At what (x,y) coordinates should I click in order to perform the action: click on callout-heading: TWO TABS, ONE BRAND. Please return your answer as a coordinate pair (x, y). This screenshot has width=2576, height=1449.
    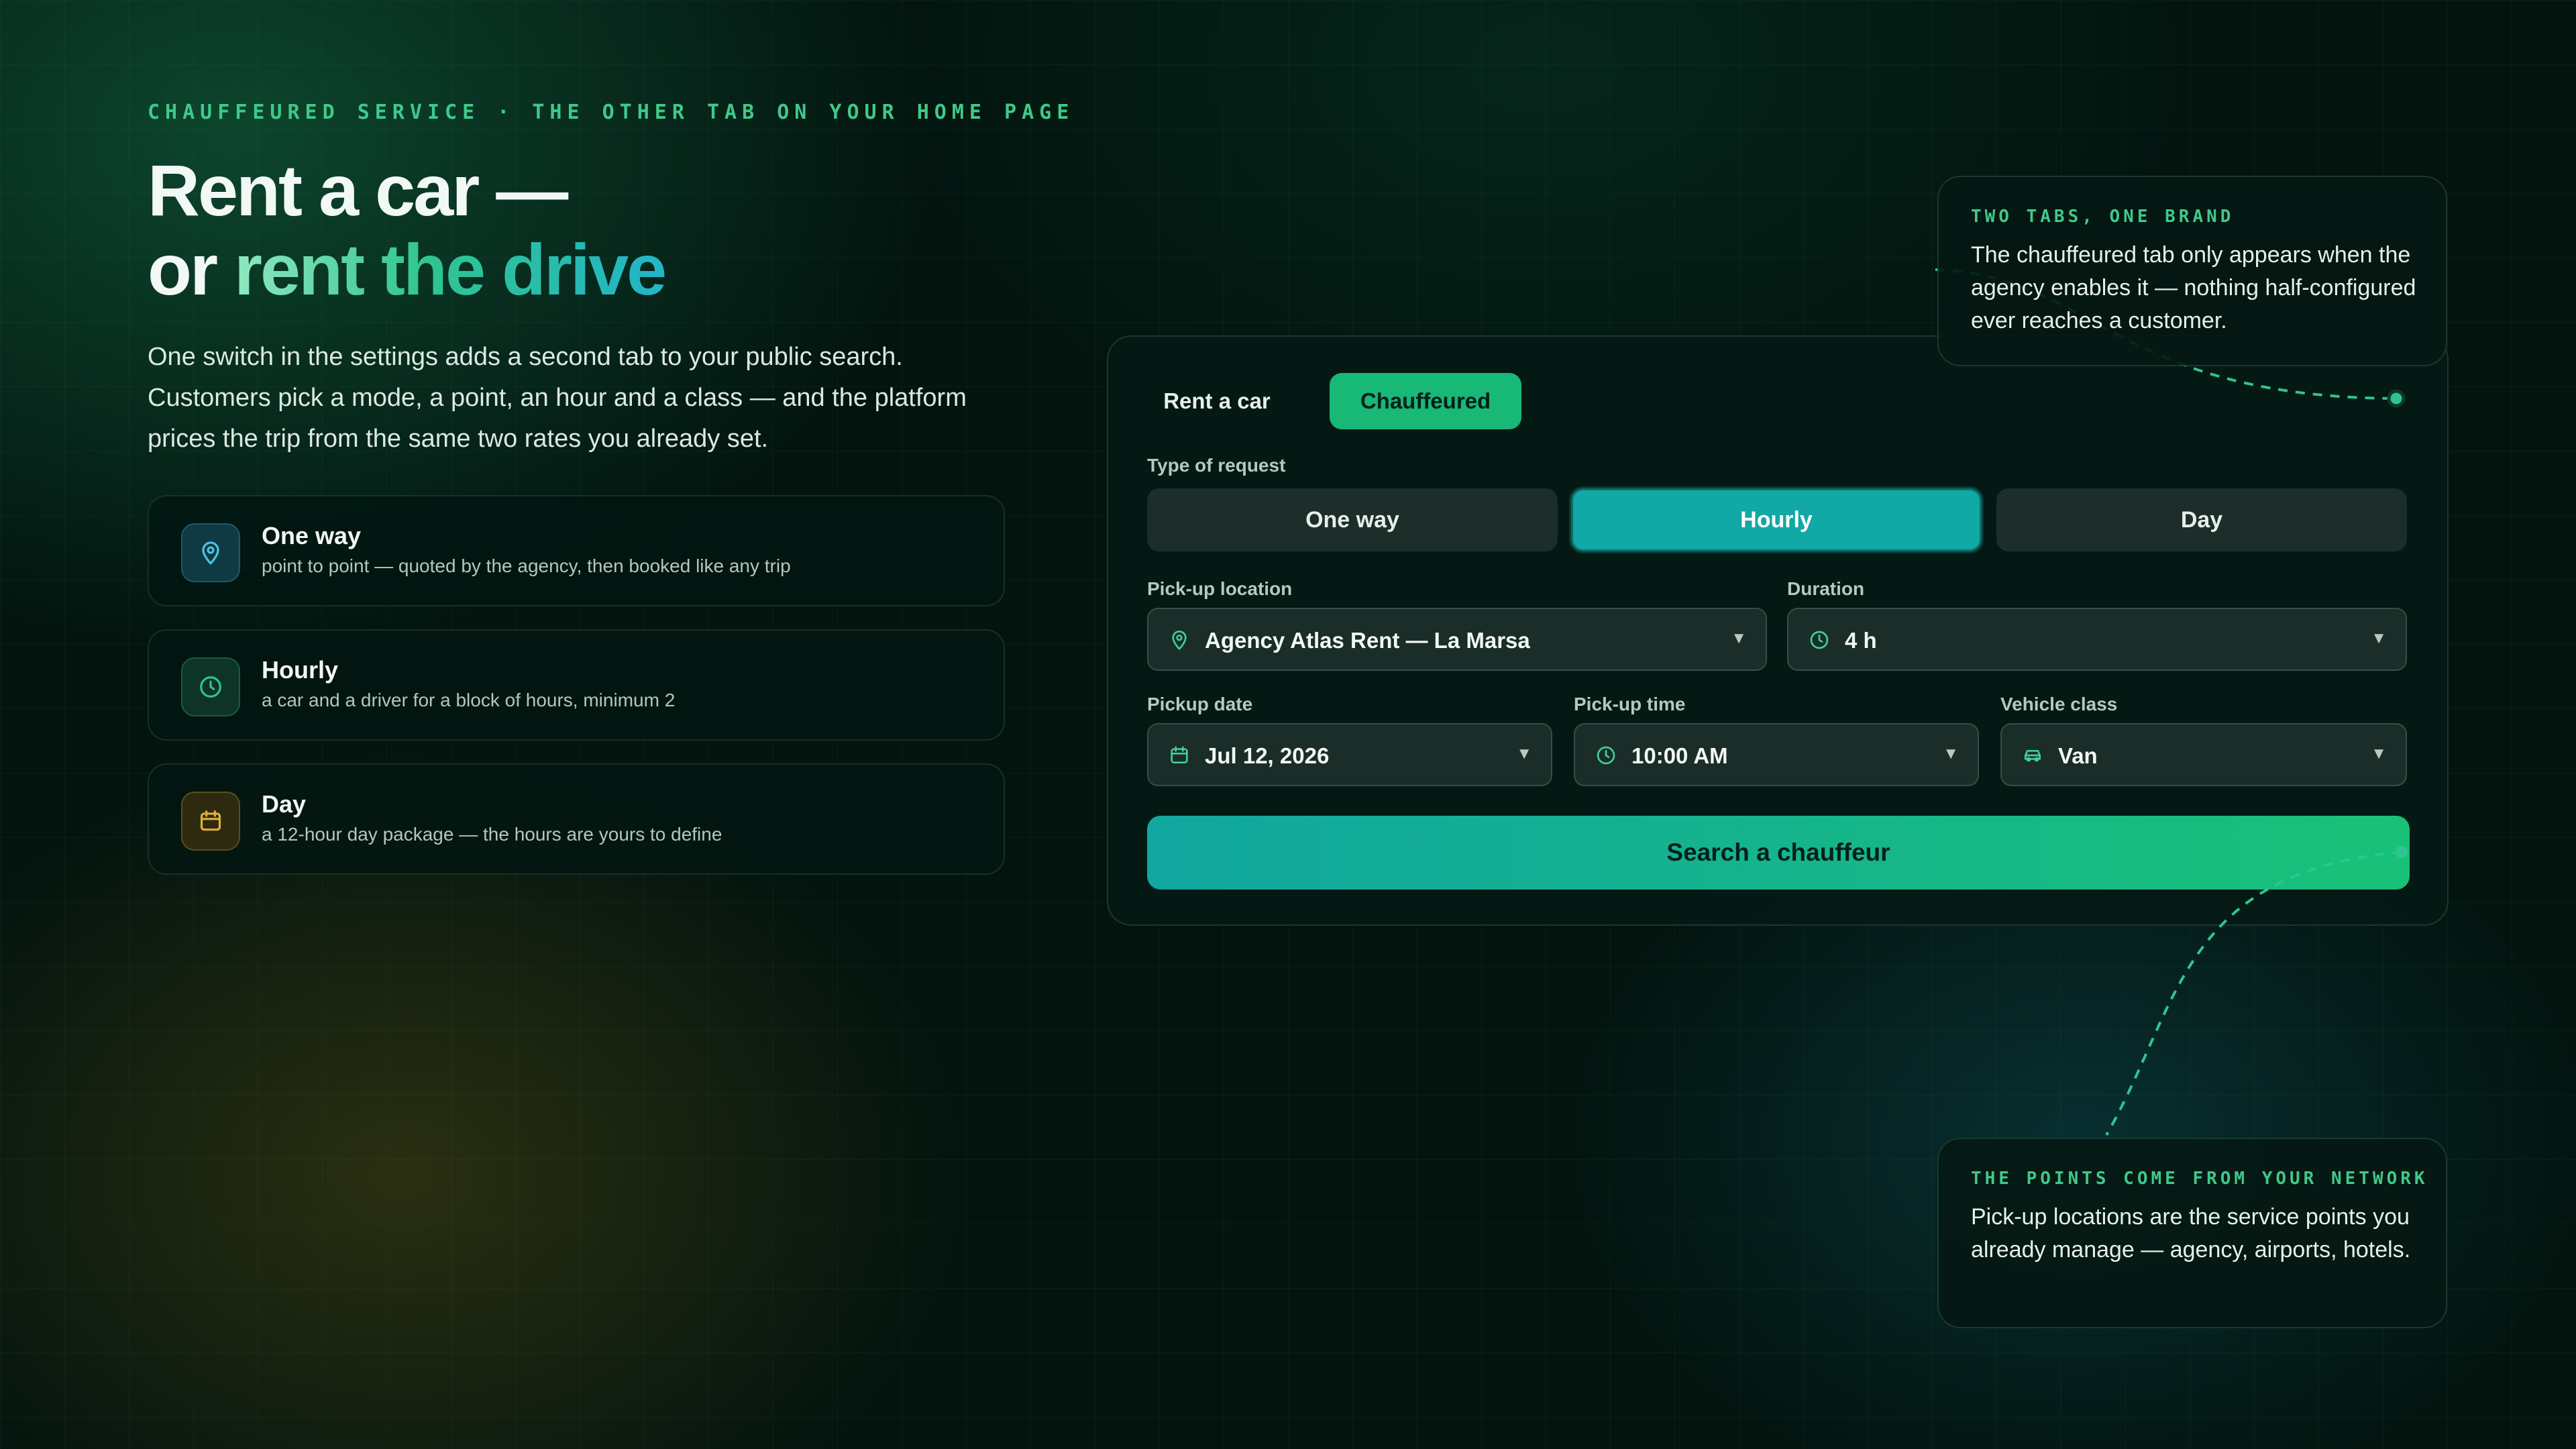
    Looking at the image, I should click on (2103, 217).